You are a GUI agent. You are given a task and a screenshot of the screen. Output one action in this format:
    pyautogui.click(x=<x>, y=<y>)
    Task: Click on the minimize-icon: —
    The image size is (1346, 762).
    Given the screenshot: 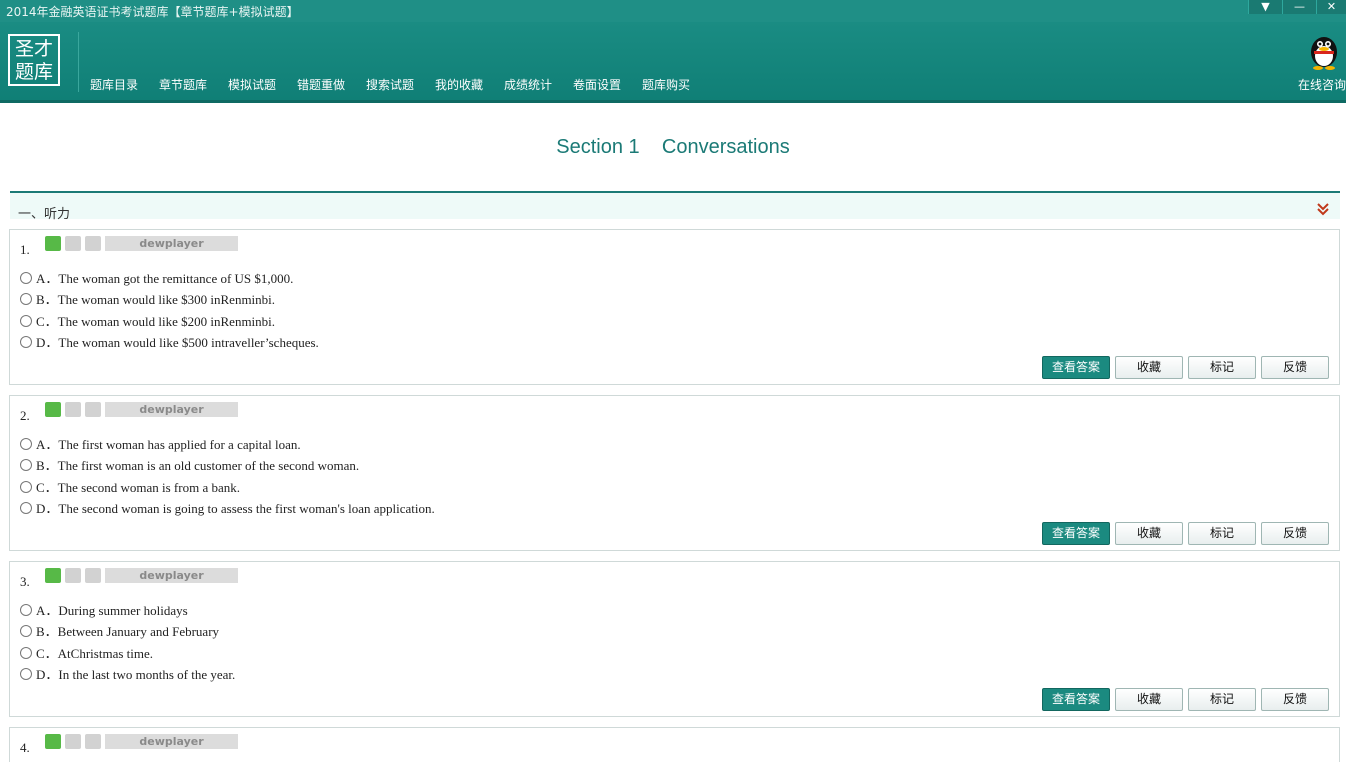 What is the action you would take?
    pyautogui.click(x=1299, y=7)
    